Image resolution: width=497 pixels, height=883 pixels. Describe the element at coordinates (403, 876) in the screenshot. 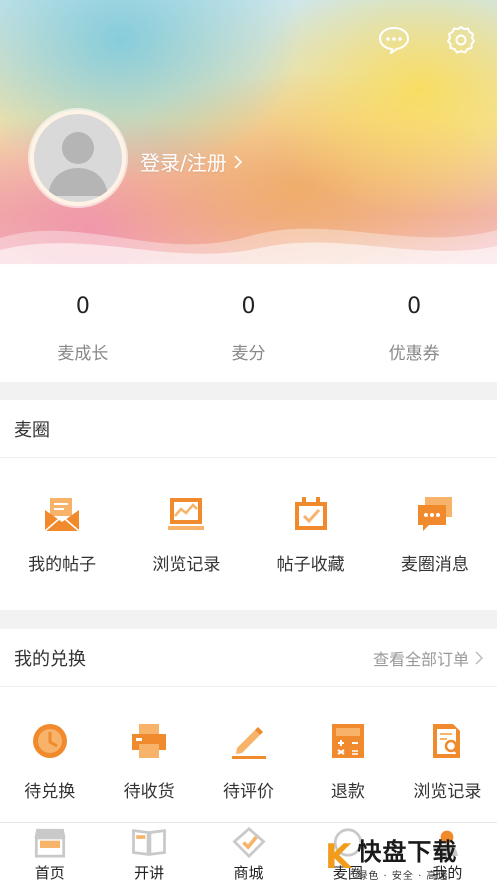

I see `watermark-slogan: 绿色 · 安全 · 高速` at that location.